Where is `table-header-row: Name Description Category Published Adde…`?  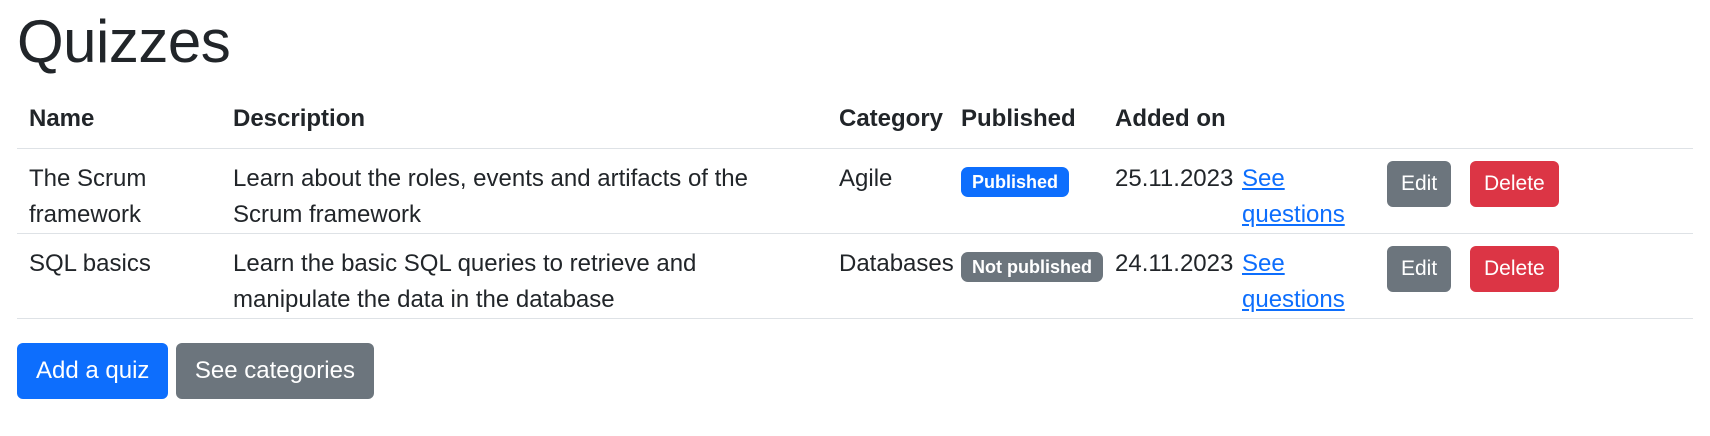 table-header-row: Name Description Category Published Adde… is located at coordinates (855, 119).